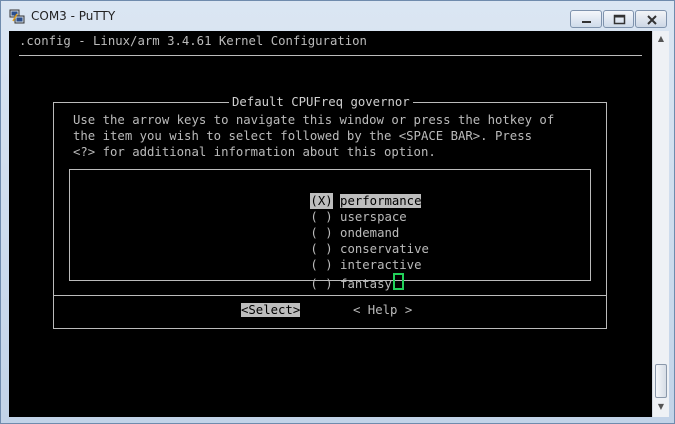  What do you see at coordinates (271, 310) in the screenshot?
I see `select-button: <Select>` at bounding box center [271, 310].